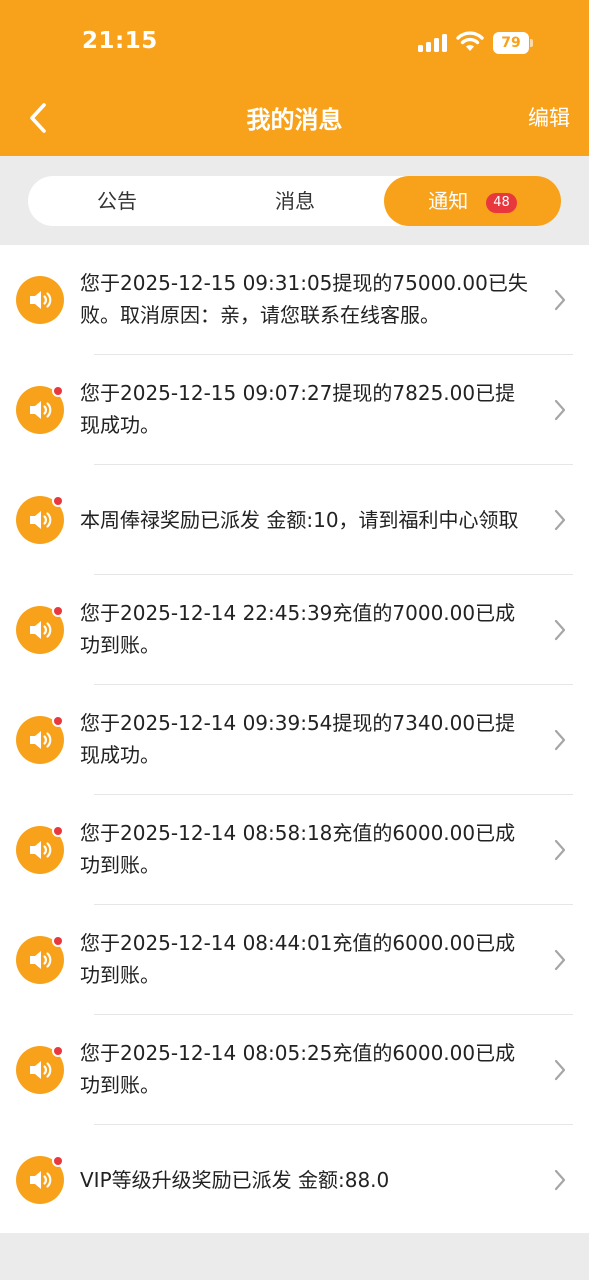 The image size is (589, 1280). I want to click on notification-item: 您于2025-12-15 09:07:27提现的7825.00已提现成功。, so click(294, 410).